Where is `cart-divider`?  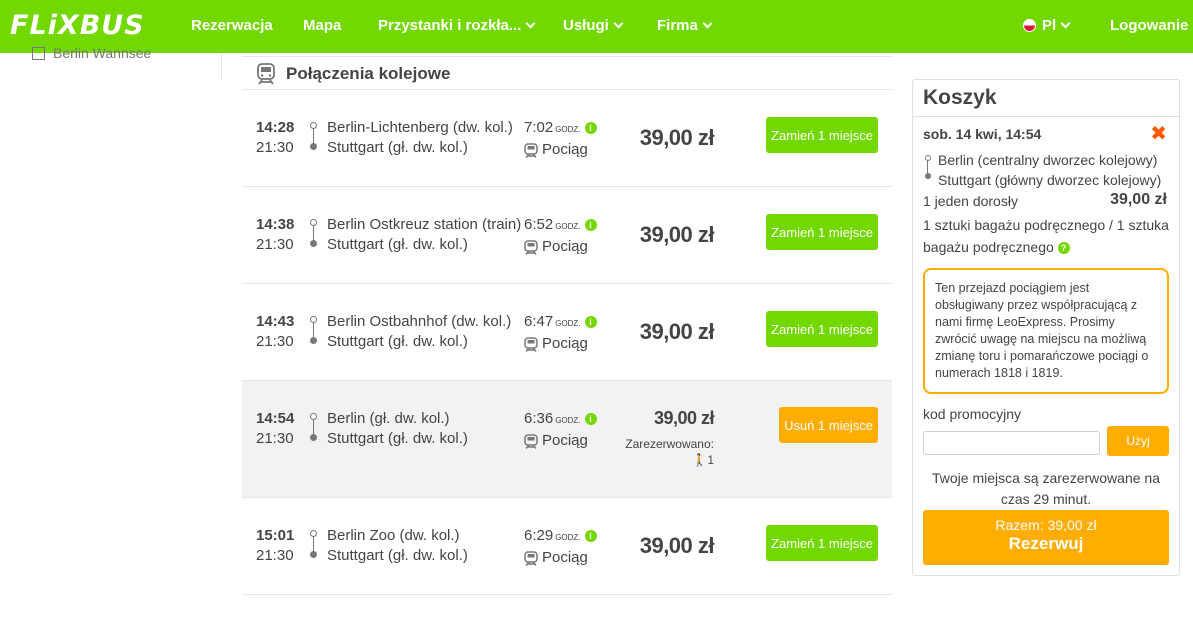
cart-divider is located at coordinates (1046, 116).